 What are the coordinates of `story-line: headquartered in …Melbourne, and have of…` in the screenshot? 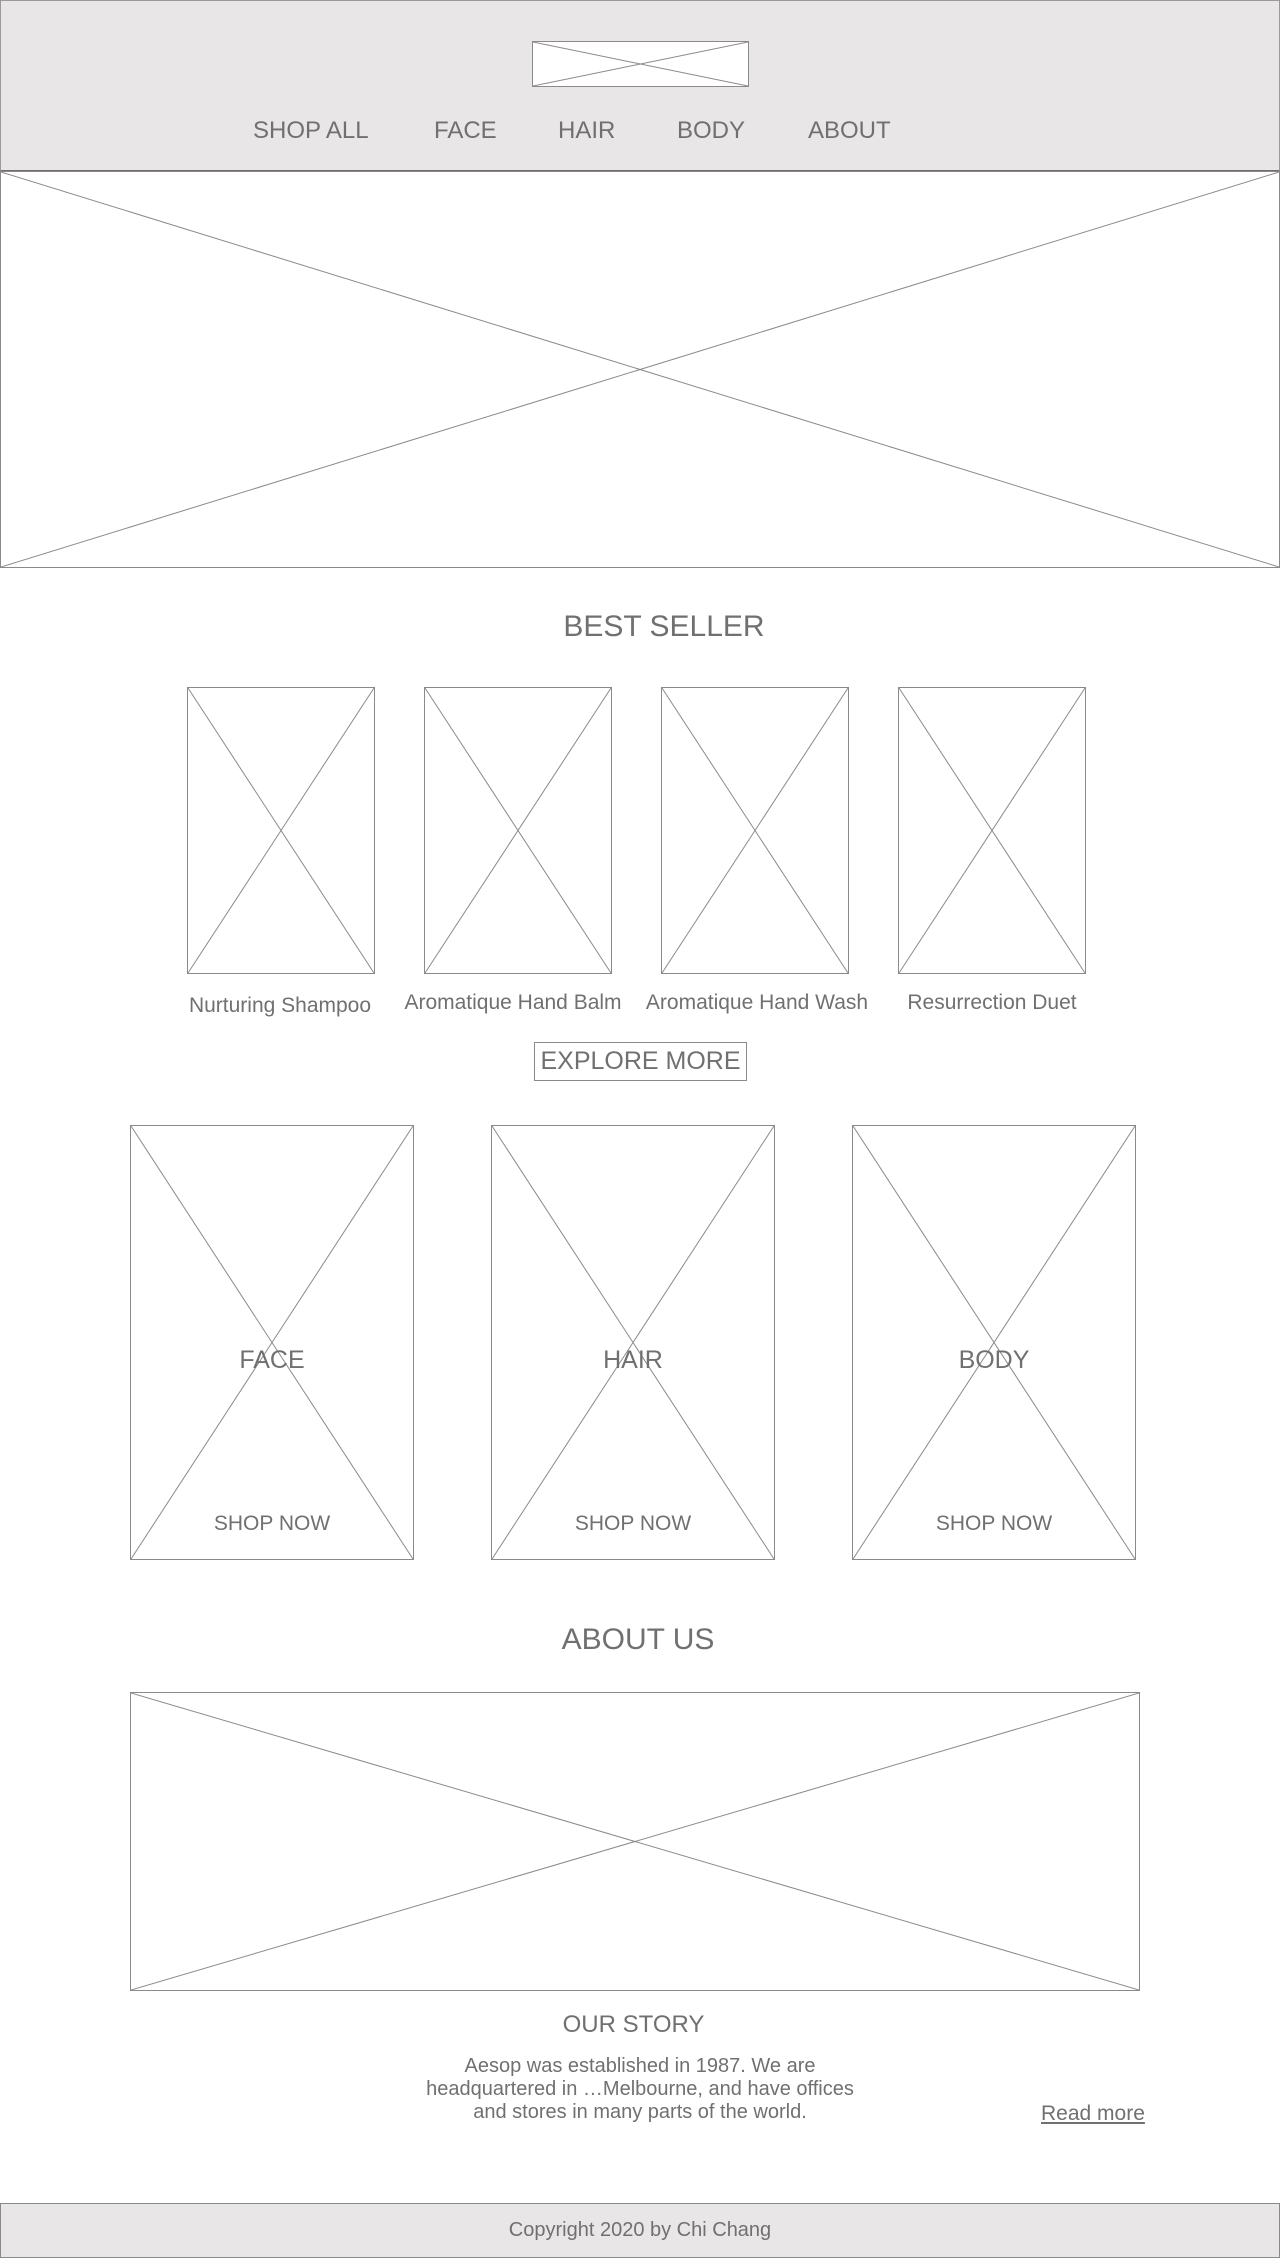 It's located at (640, 2089).